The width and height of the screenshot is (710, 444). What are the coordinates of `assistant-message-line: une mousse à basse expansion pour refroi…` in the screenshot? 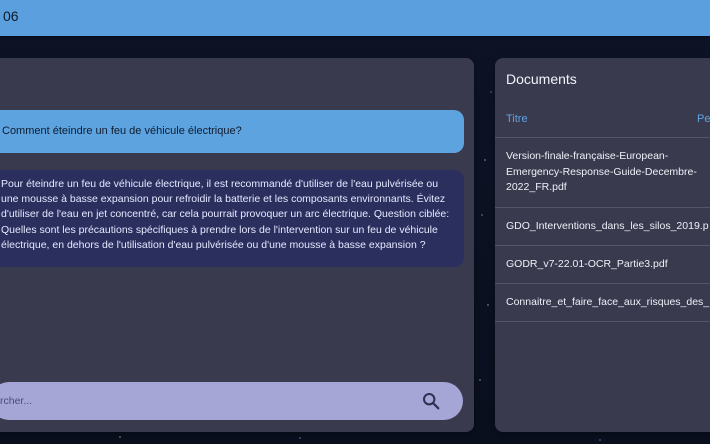 It's located at (223, 199).